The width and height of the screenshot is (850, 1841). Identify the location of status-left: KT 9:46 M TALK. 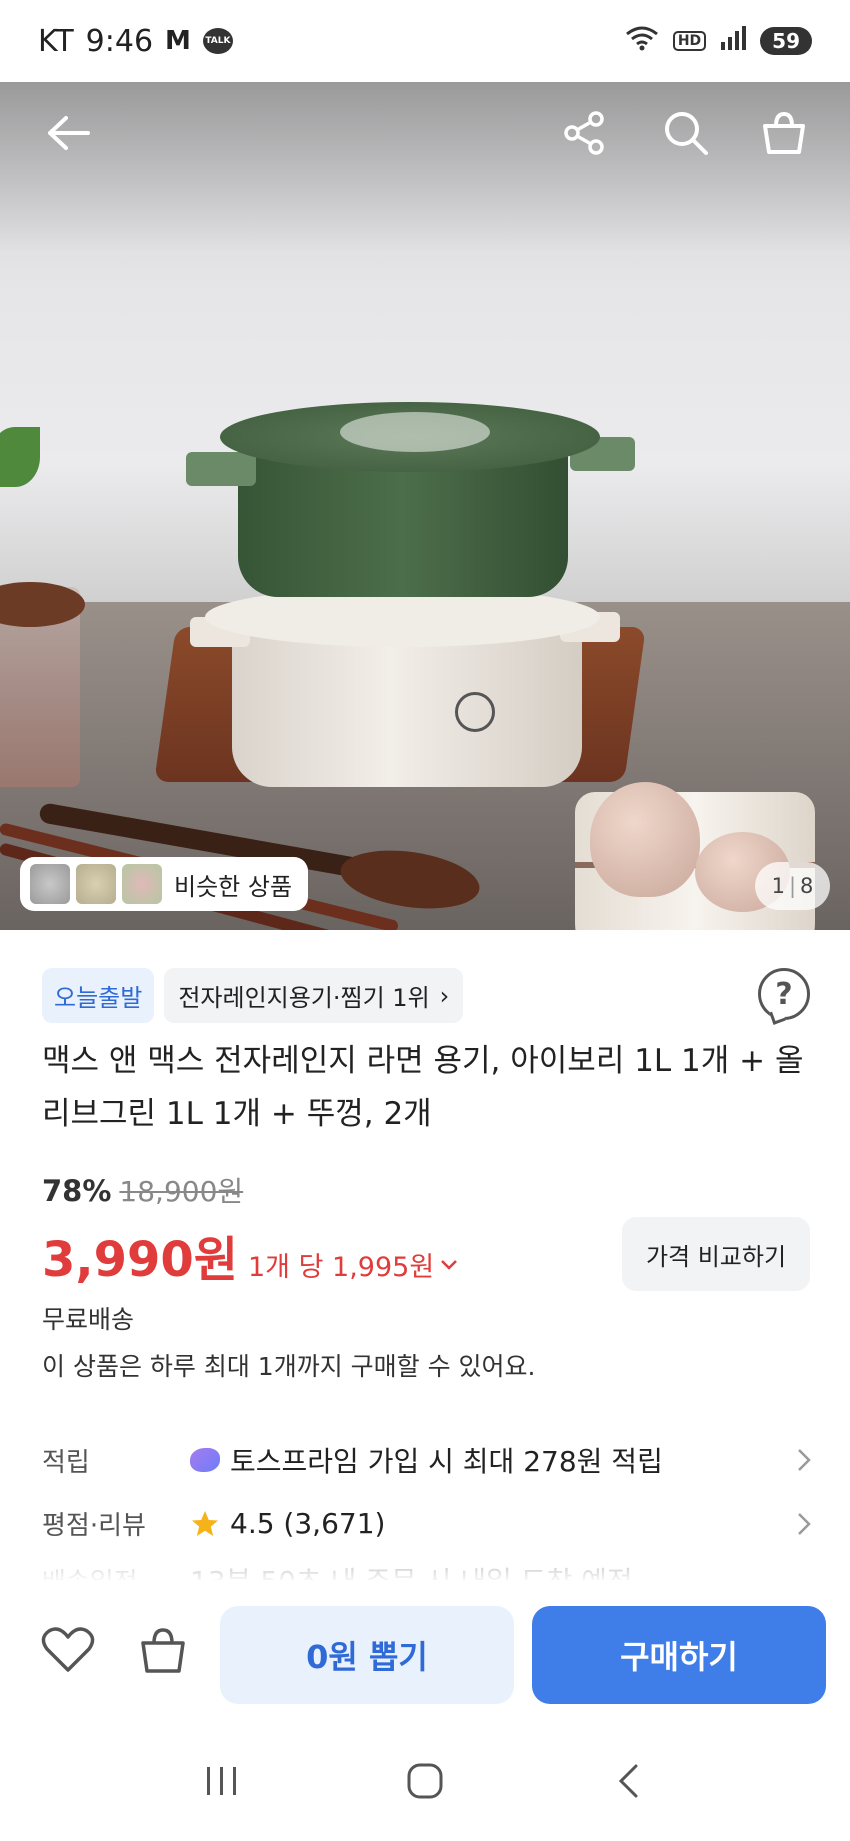
(135, 41).